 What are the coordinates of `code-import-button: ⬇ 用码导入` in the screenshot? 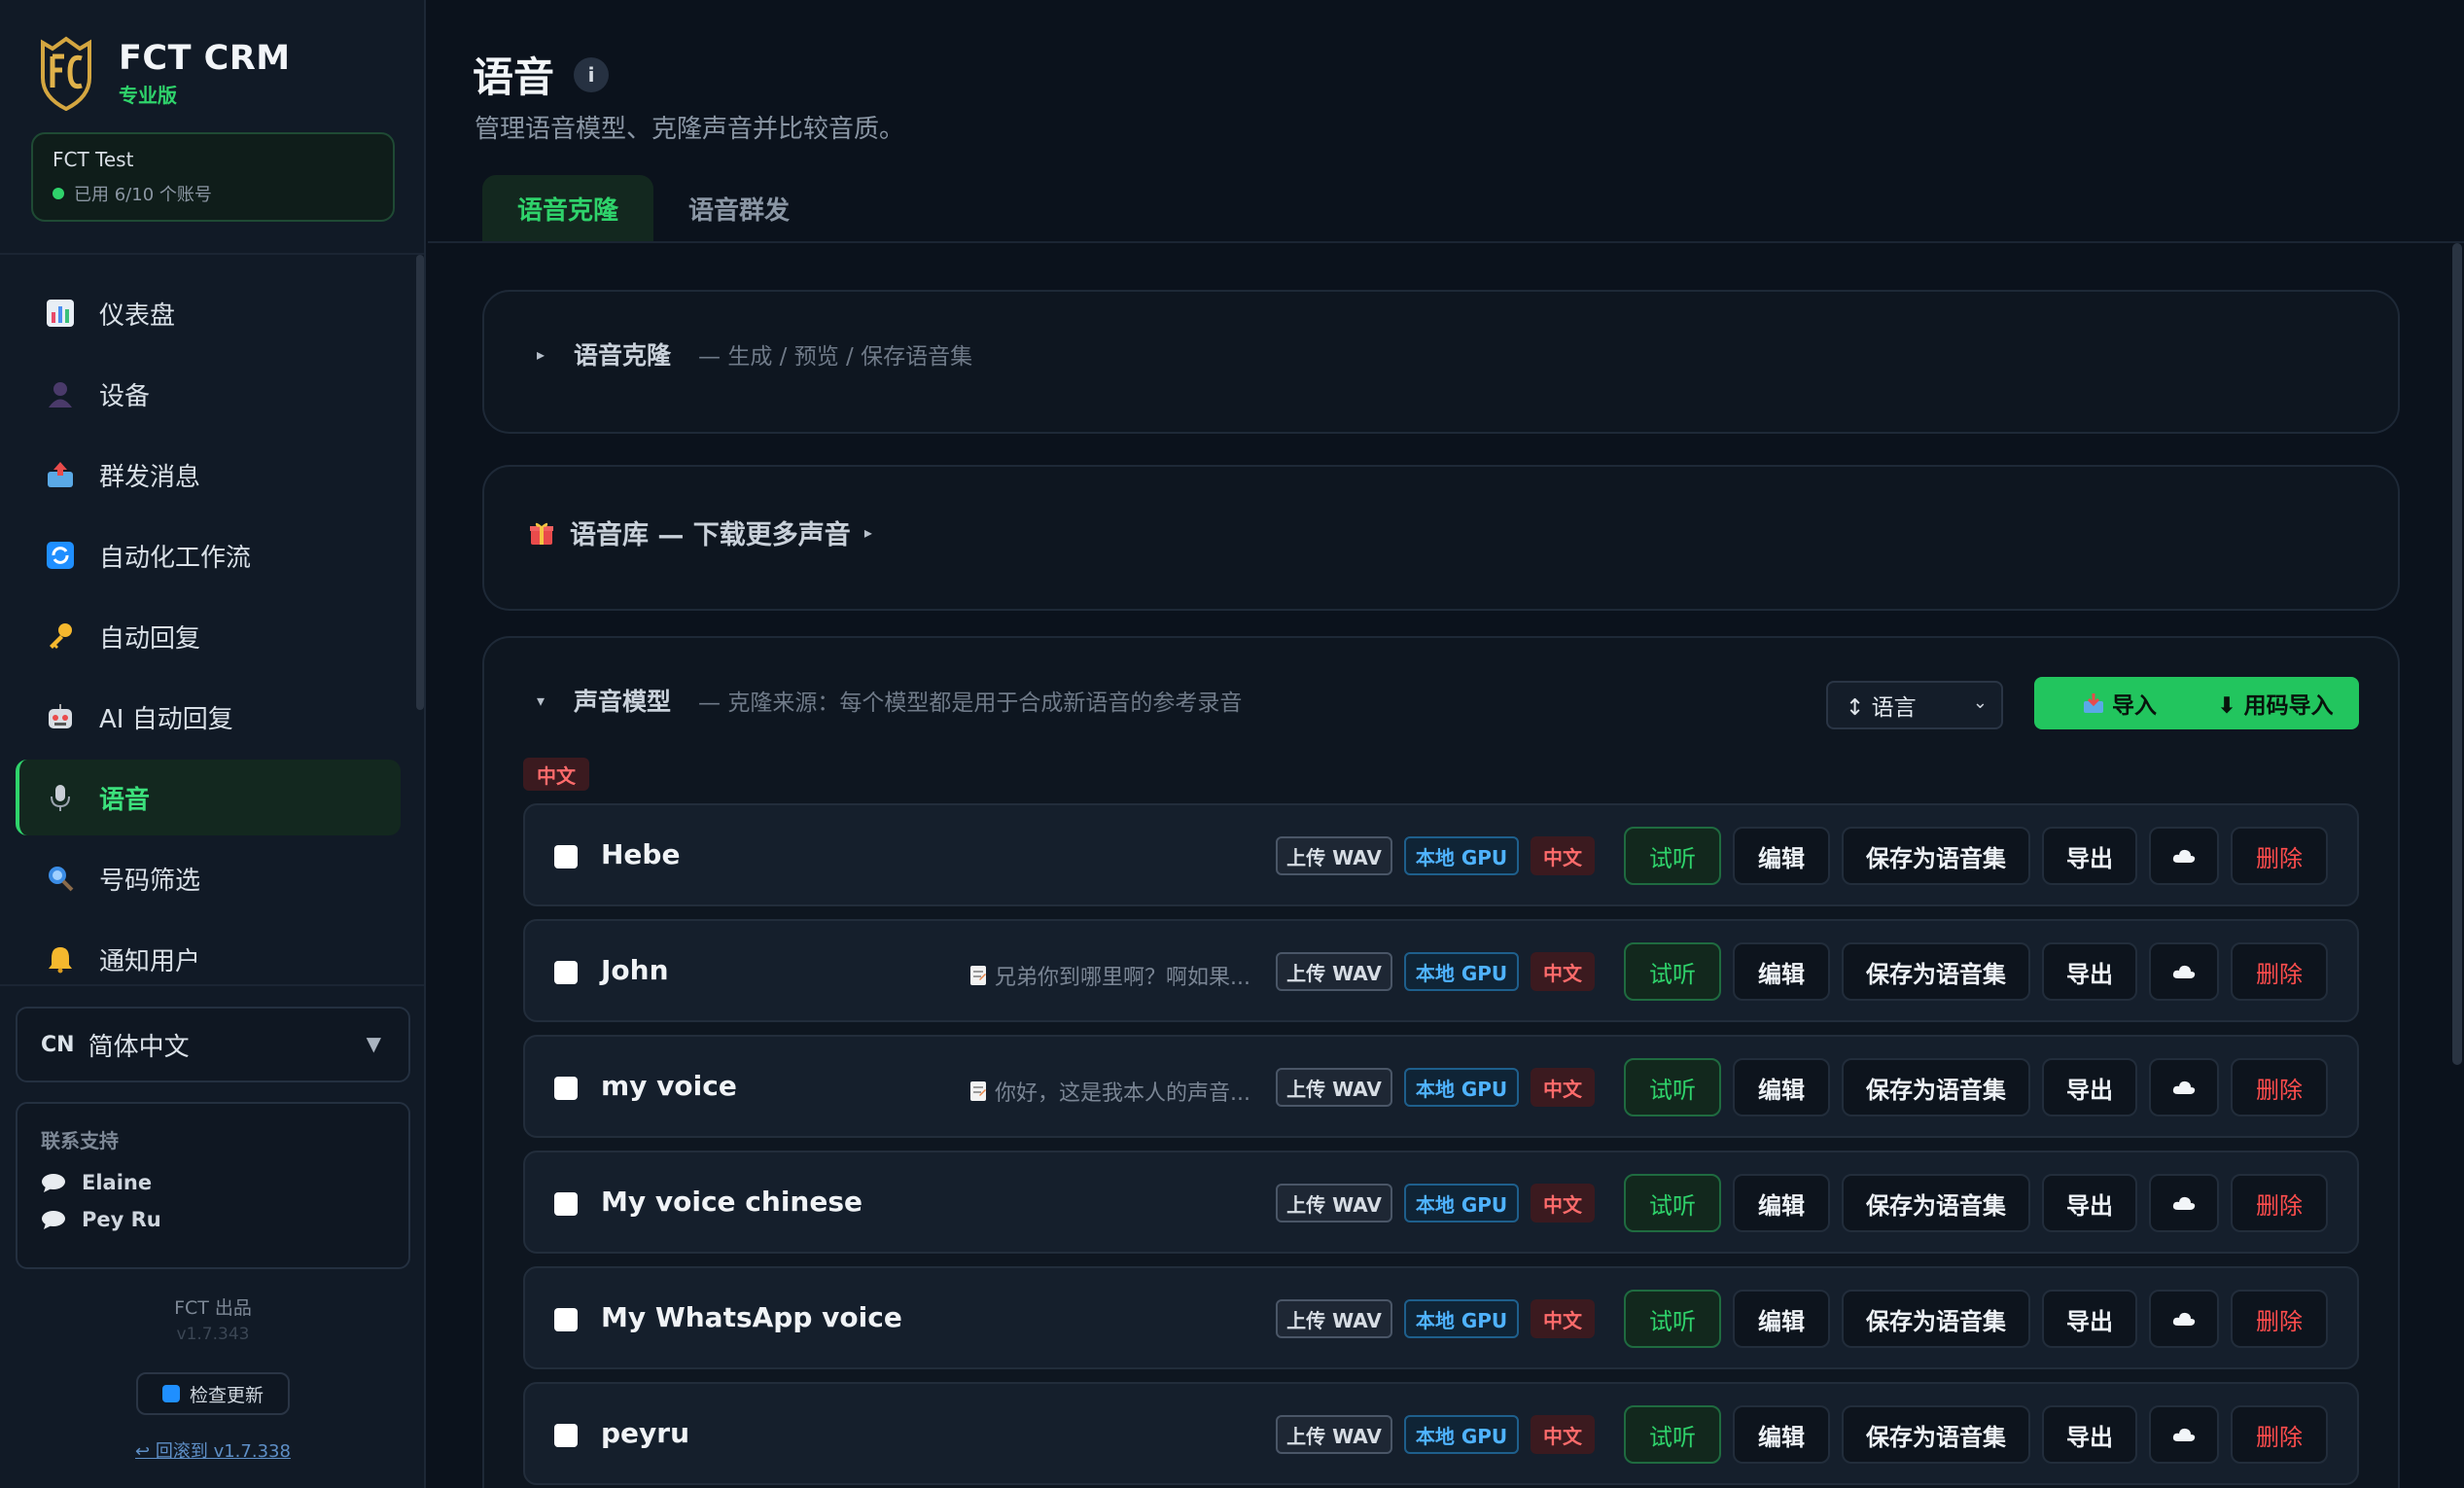 It's located at (2275, 703).